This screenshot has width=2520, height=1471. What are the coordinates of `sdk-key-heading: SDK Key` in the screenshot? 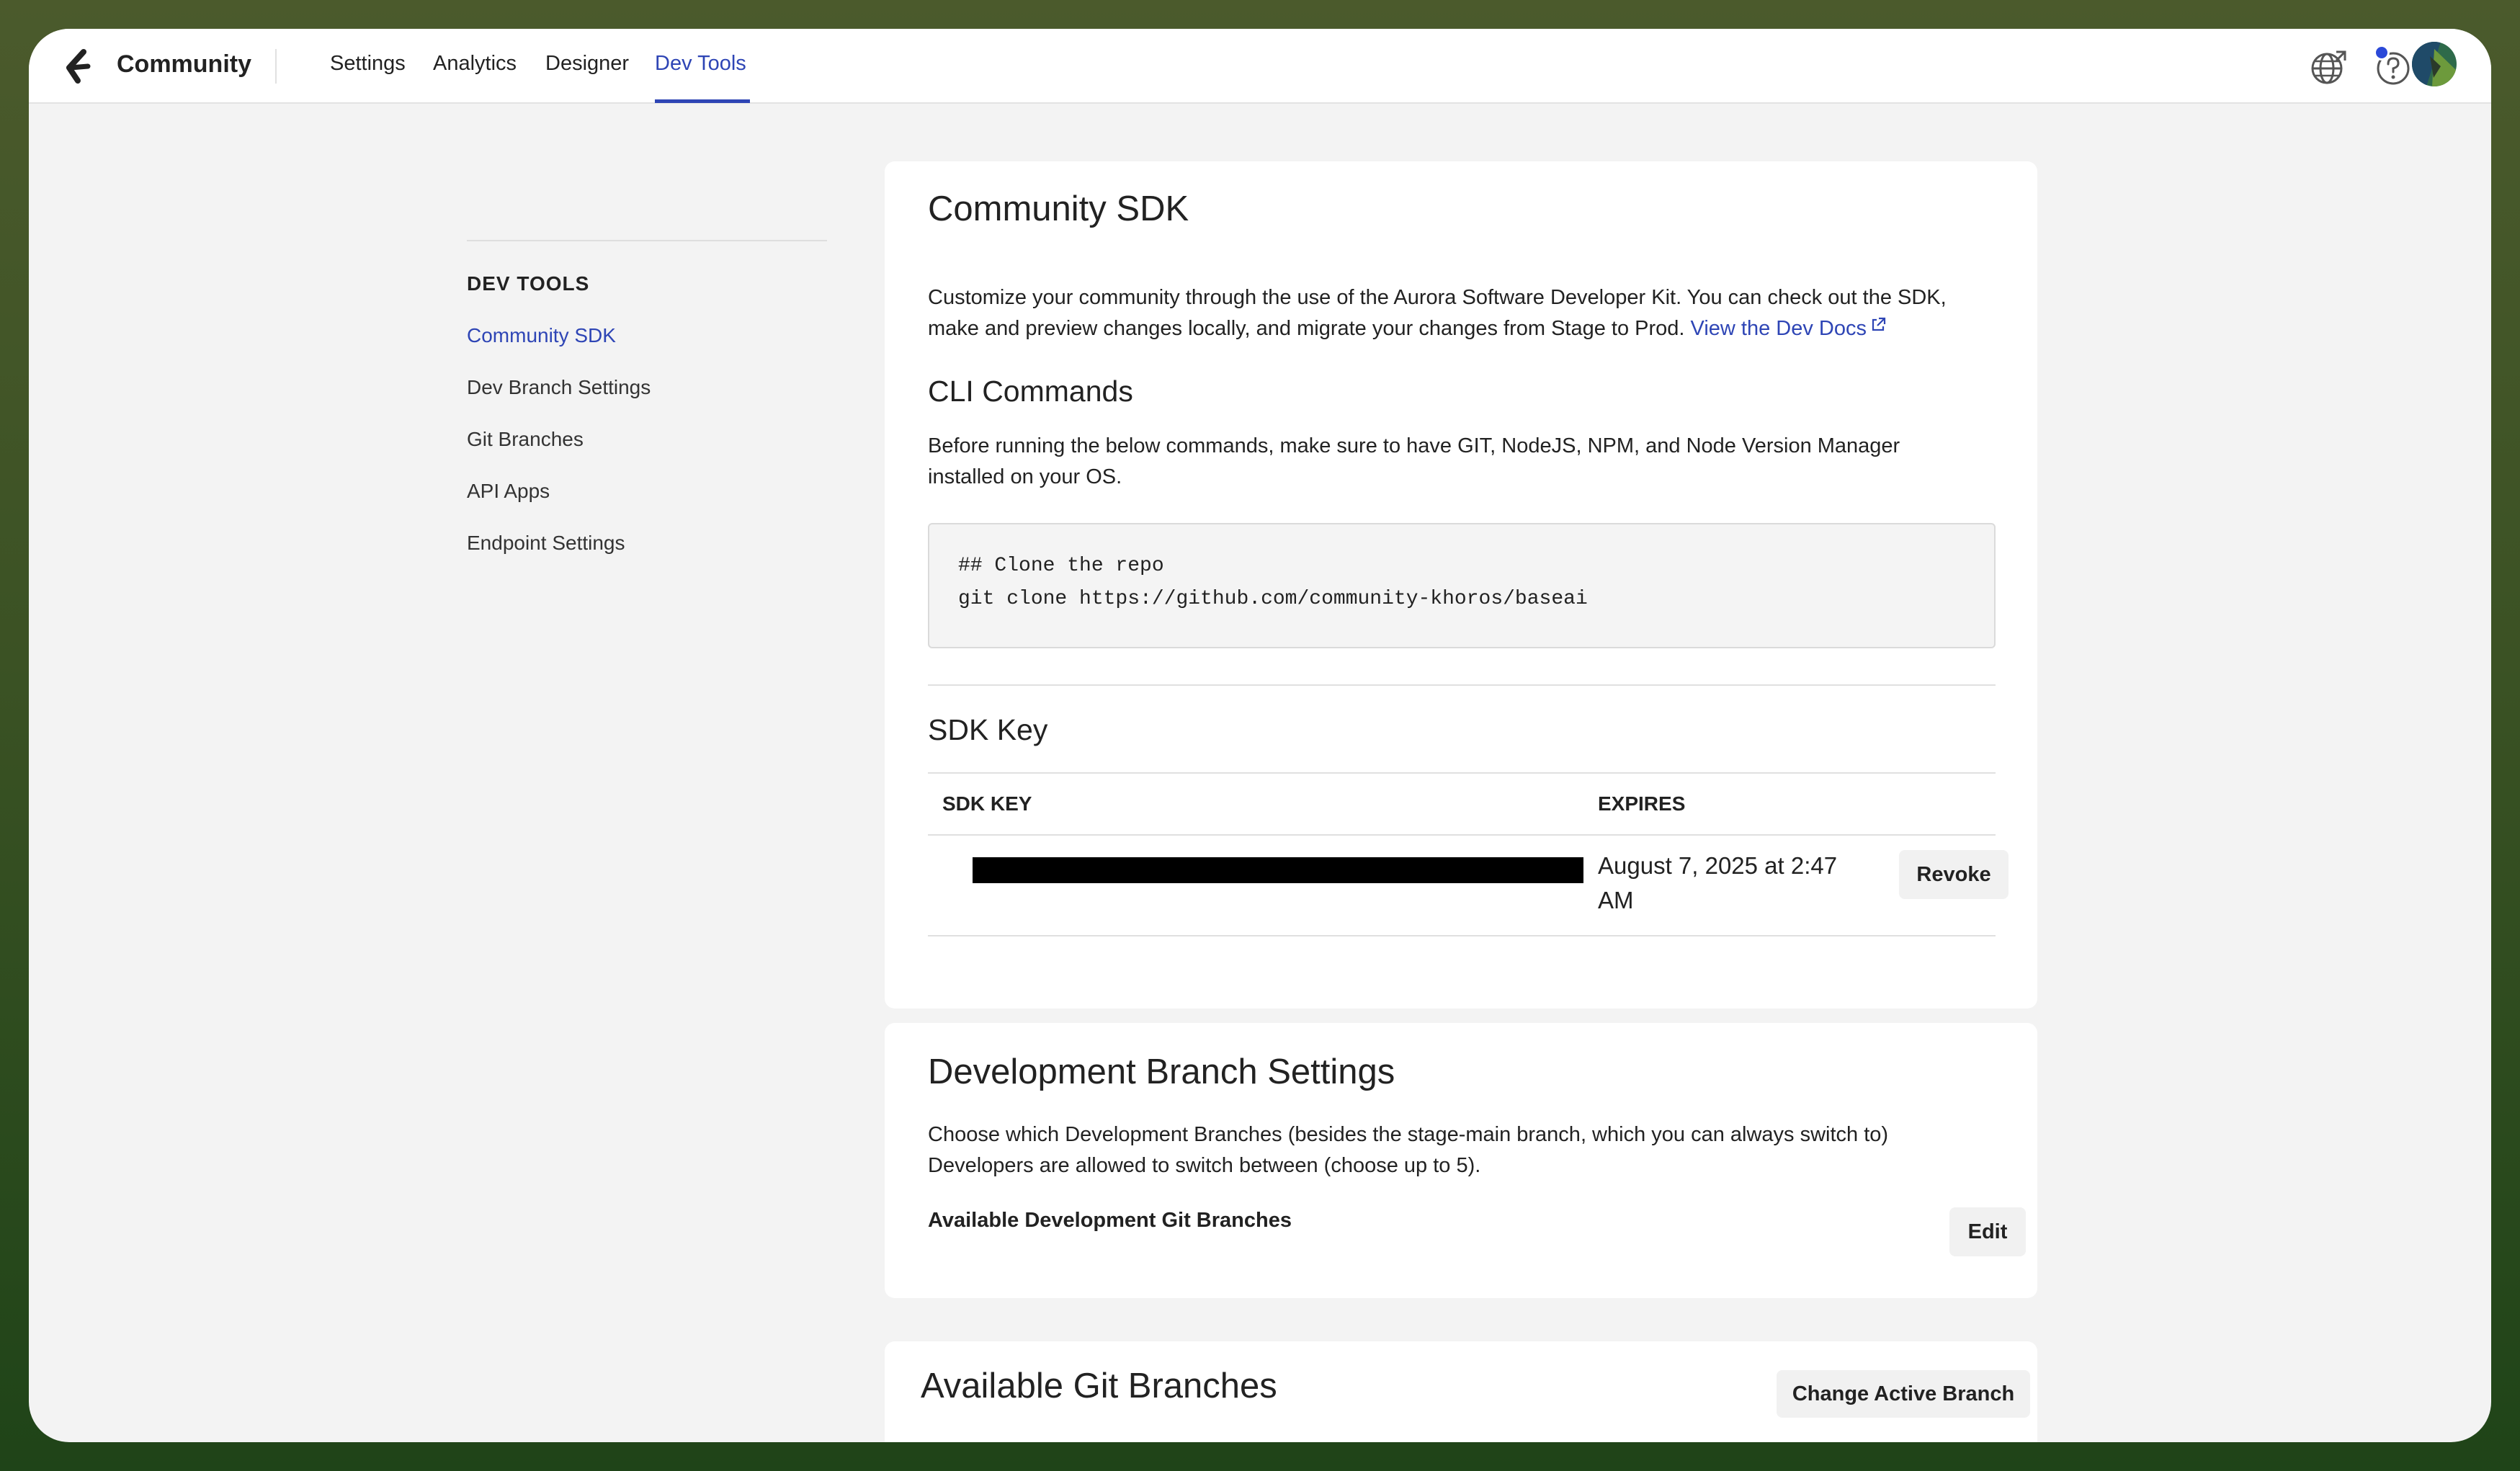 It's located at (988, 729).